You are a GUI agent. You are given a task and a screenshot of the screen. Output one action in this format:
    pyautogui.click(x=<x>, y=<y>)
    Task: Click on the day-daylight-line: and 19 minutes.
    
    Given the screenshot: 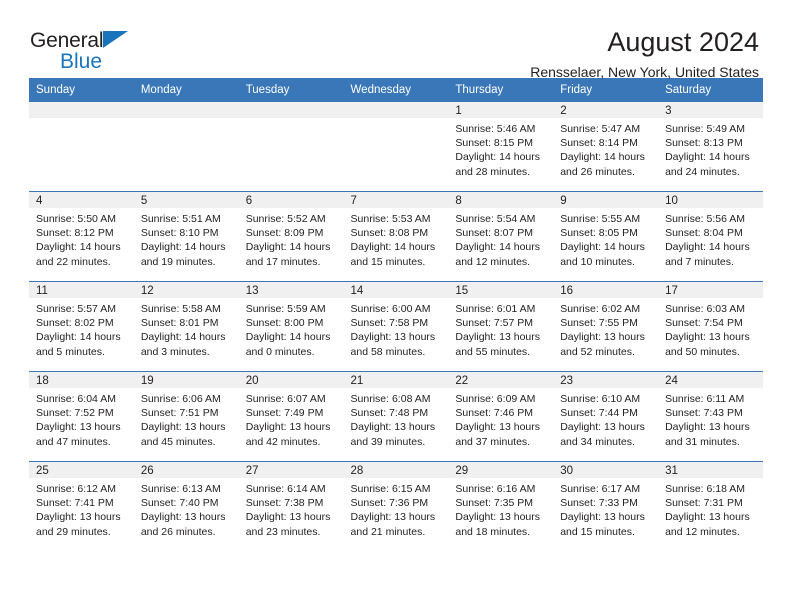 What is the action you would take?
    pyautogui.click(x=178, y=261)
    